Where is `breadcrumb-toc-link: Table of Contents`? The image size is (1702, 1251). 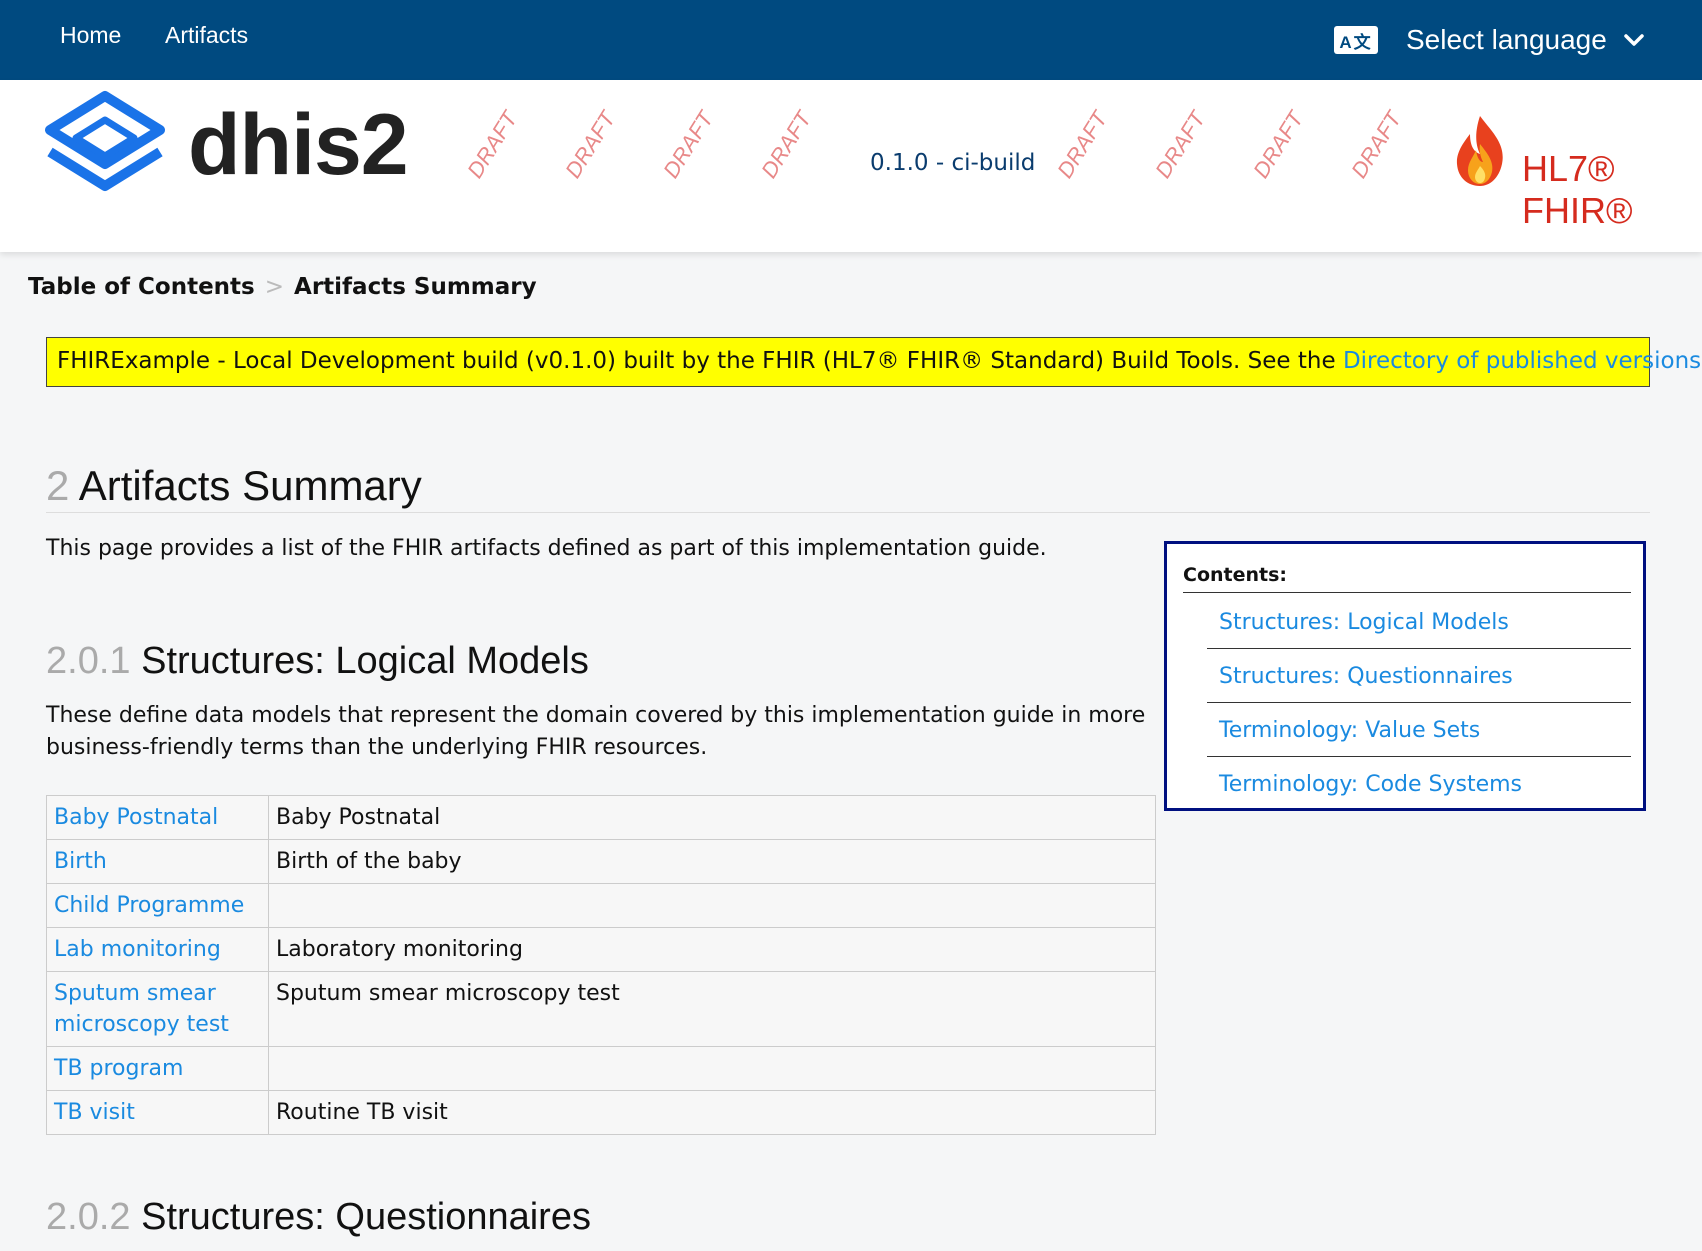
breadcrumb-toc-link: Table of Contents is located at coordinates (141, 287).